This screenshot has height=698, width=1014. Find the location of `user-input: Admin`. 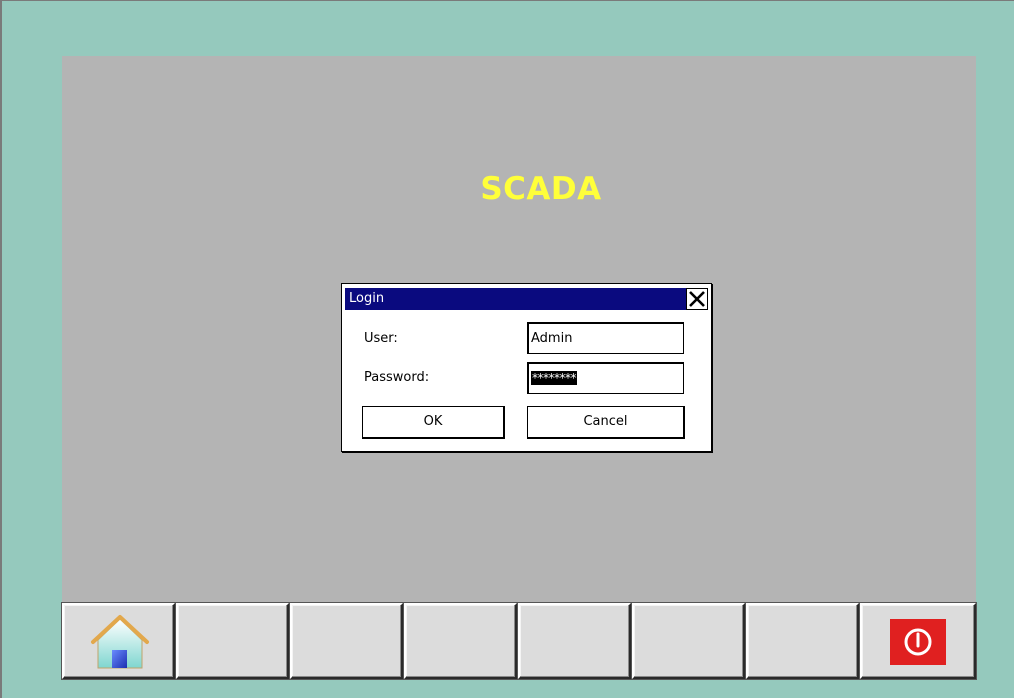

user-input: Admin is located at coordinates (605, 338).